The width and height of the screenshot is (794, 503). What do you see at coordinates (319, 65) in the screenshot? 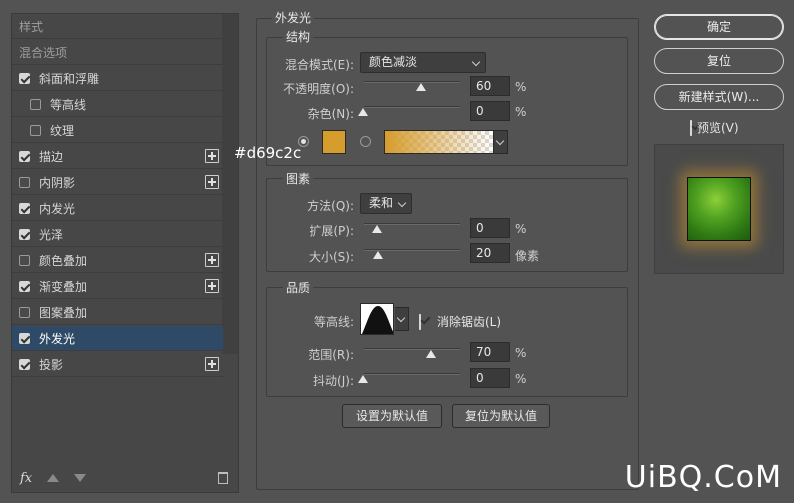
I see `blend-mode-label: 混合模式(E):` at bounding box center [319, 65].